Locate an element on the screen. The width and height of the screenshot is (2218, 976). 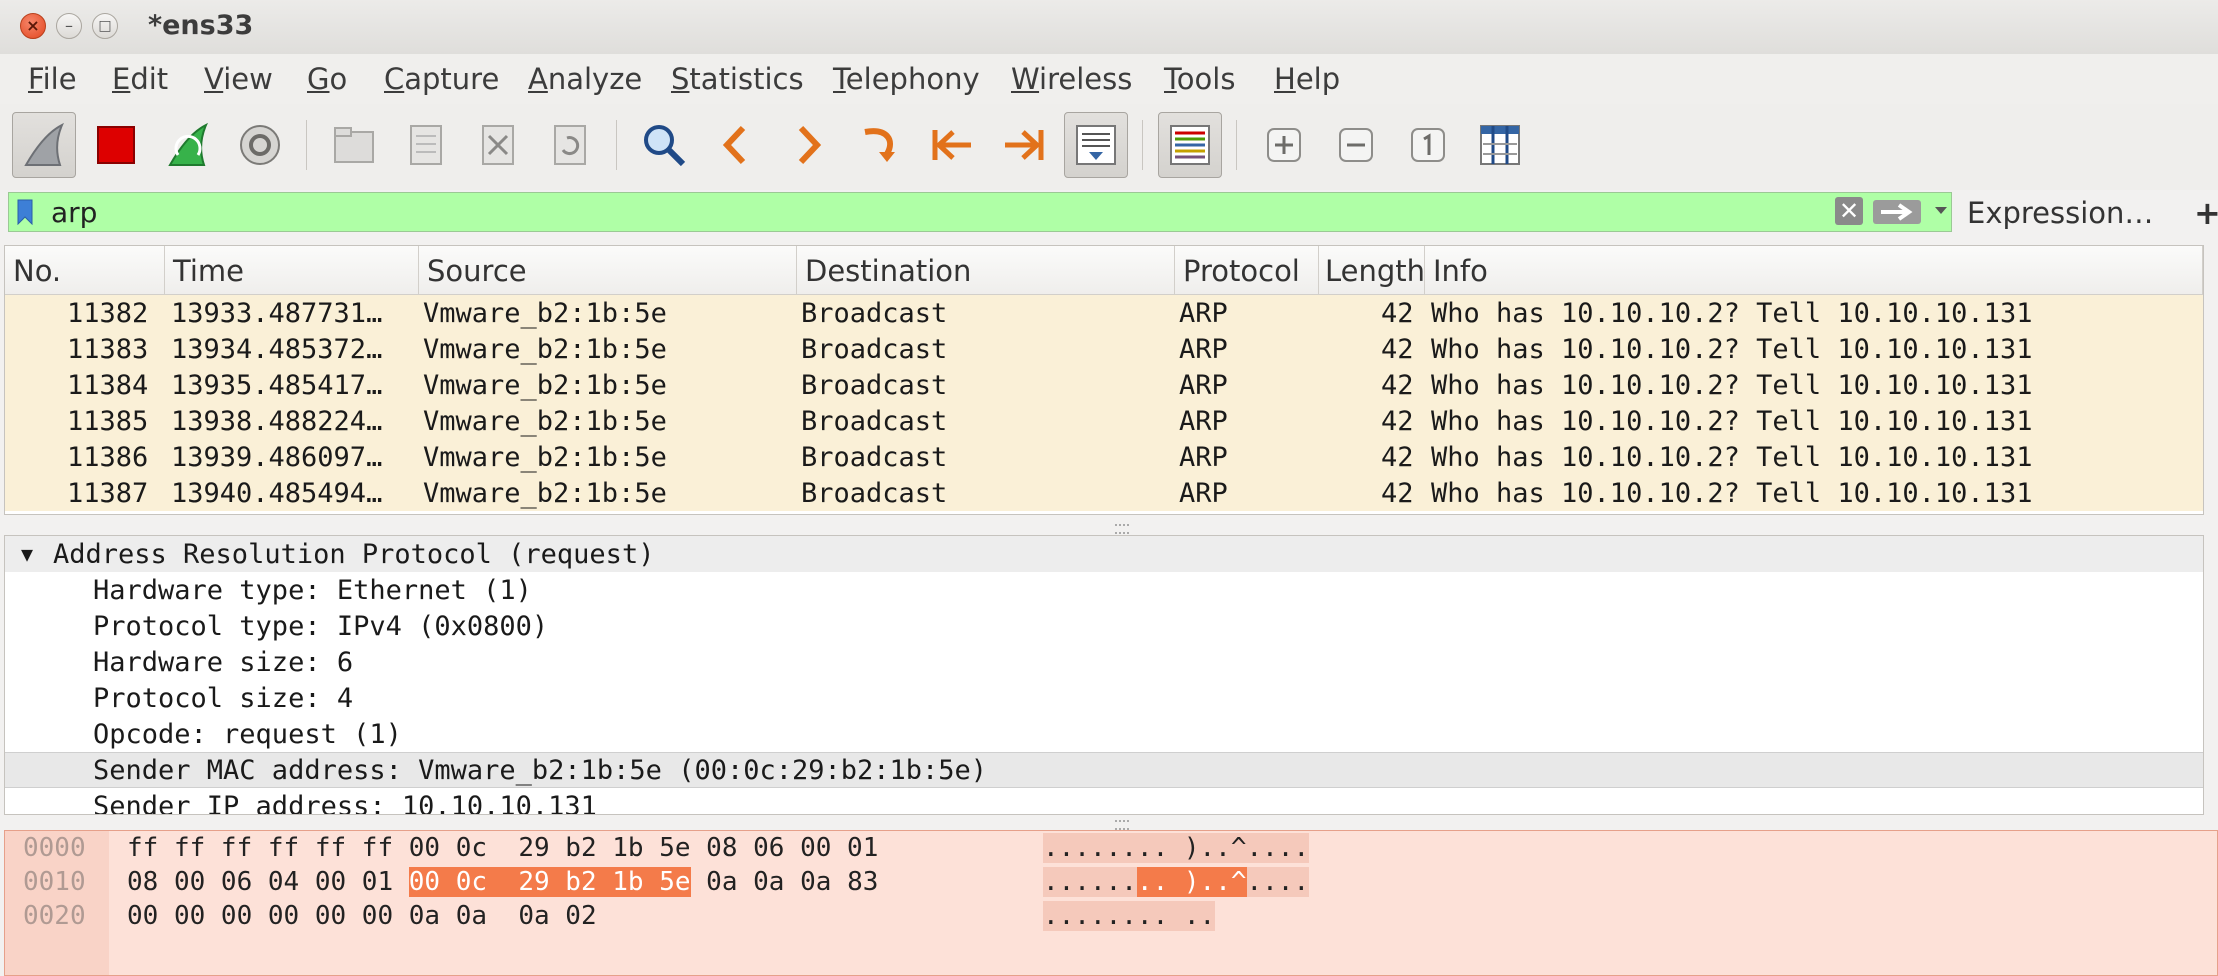
column-header-protocol: Protocol is located at coordinates (1247, 270).